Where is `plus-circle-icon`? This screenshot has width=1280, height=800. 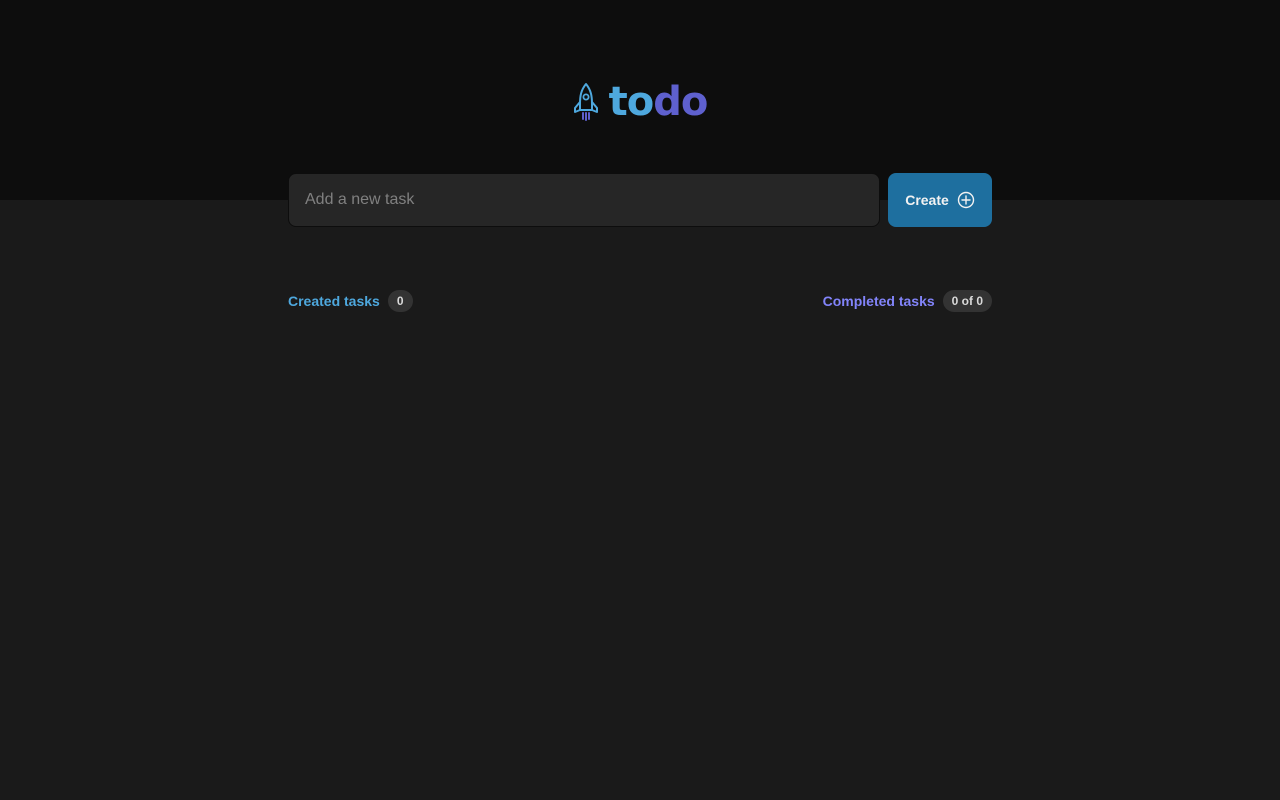 plus-circle-icon is located at coordinates (965, 200).